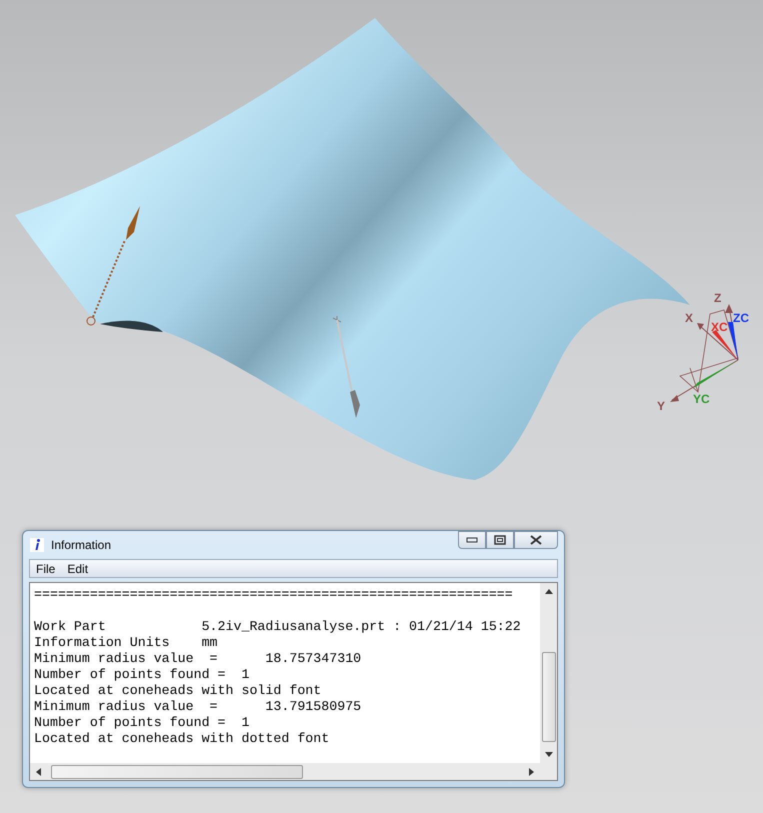 This screenshot has width=763, height=813. Describe the element at coordinates (77, 569) in the screenshot. I see `menu-item: Edit` at that location.